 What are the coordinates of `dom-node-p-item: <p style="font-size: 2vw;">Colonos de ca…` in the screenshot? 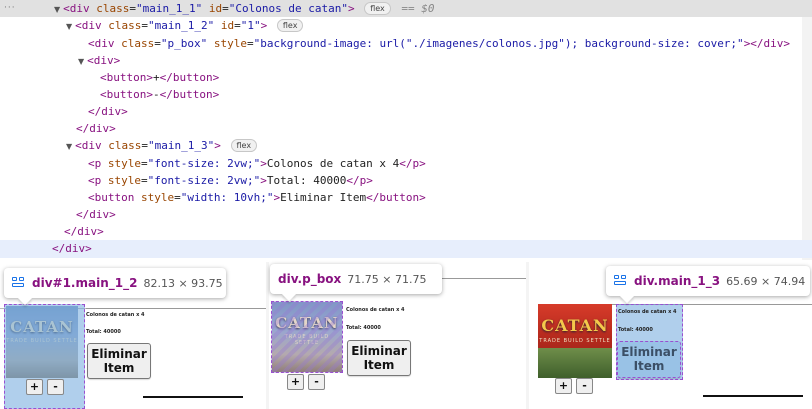 It's located at (406, 163).